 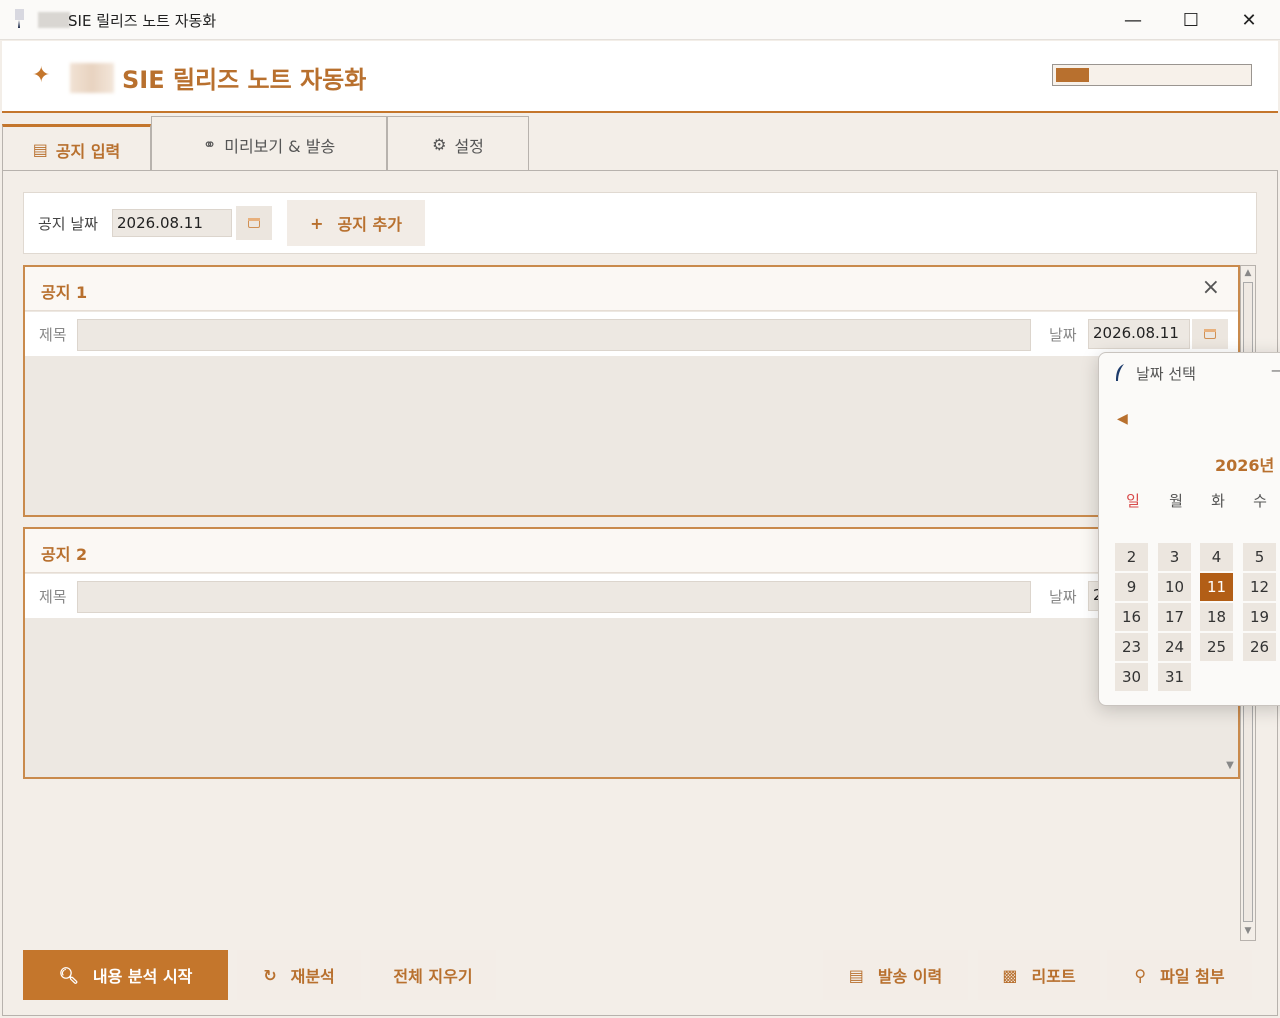 I want to click on add-notice-button: + 공지 추가, so click(x=356, y=223).